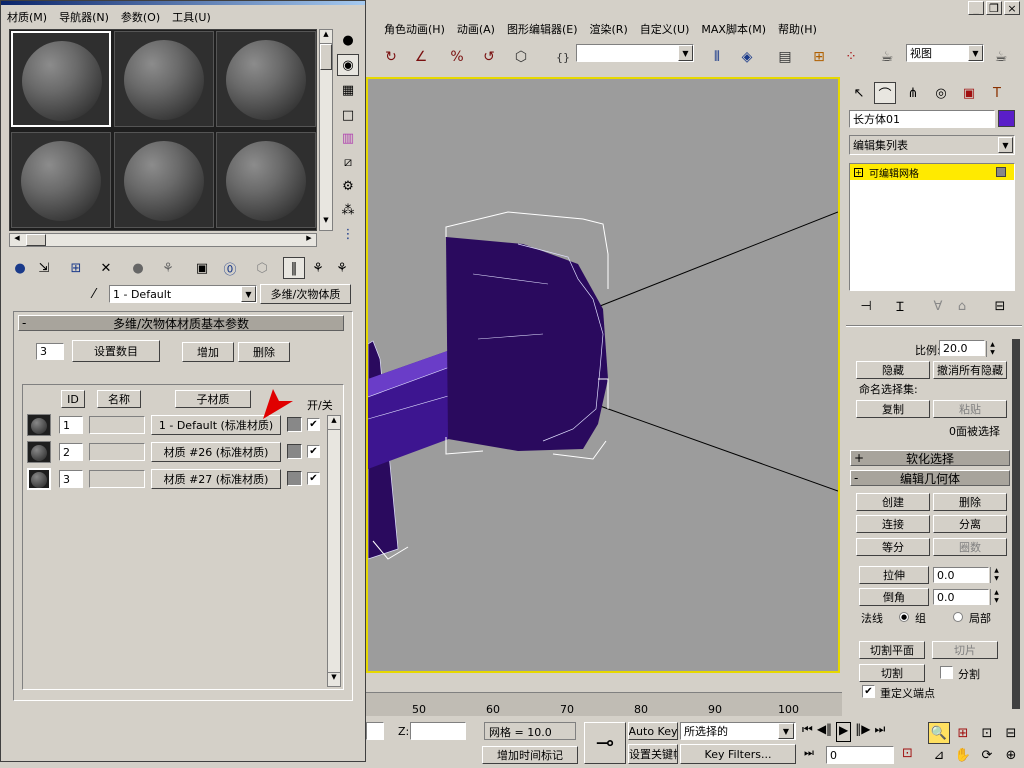 This screenshot has width=1024, height=768. I want to click on make-unique-material-icon: ⚘, so click(168, 268).